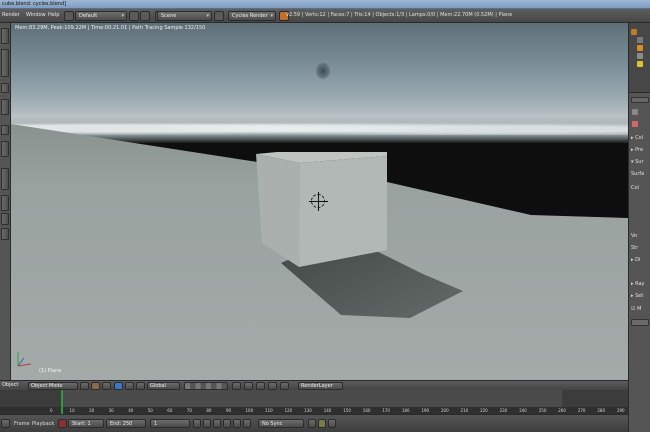  I want to click on cube-front-face, so click(343, 211).